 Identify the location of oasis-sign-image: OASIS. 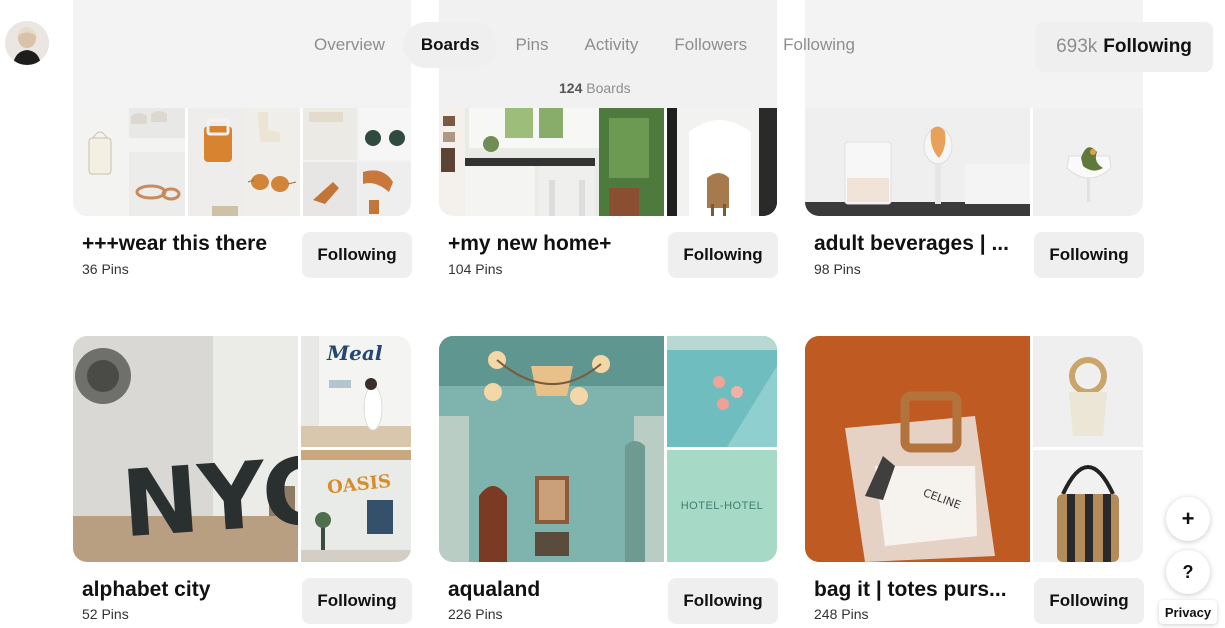
(356, 506).